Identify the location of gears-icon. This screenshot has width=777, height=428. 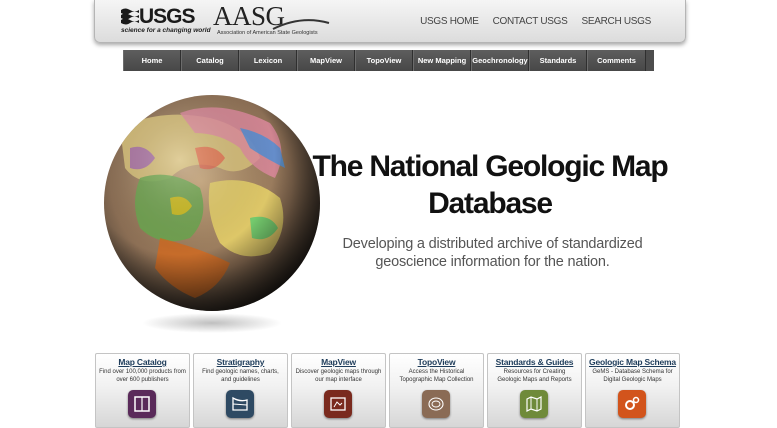
(632, 404).